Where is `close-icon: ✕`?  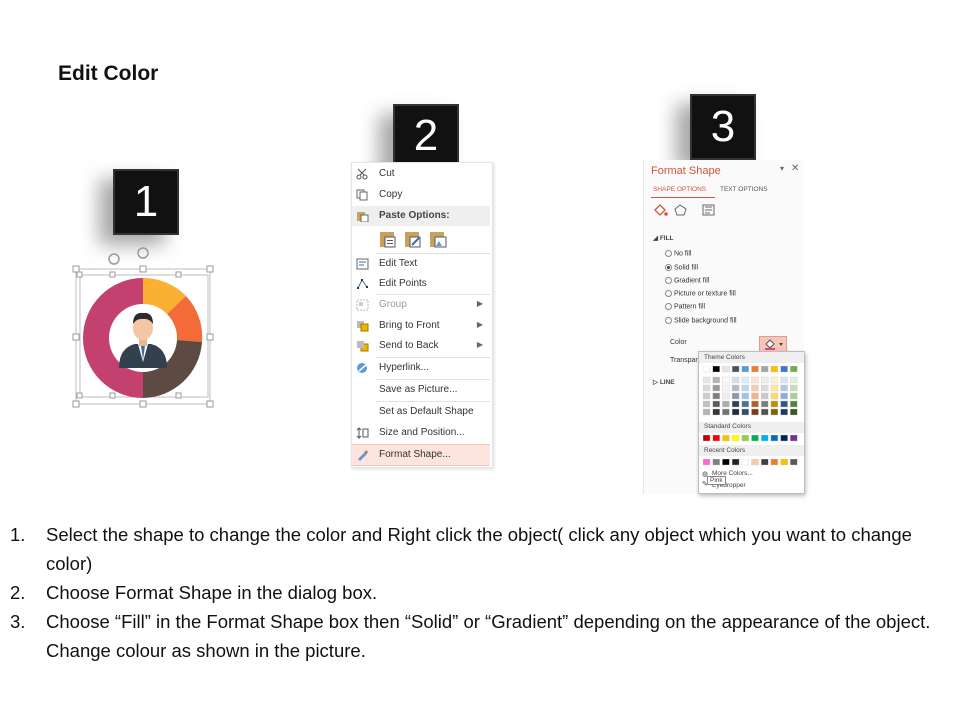 close-icon: ✕ is located at coordinates (795, 168).